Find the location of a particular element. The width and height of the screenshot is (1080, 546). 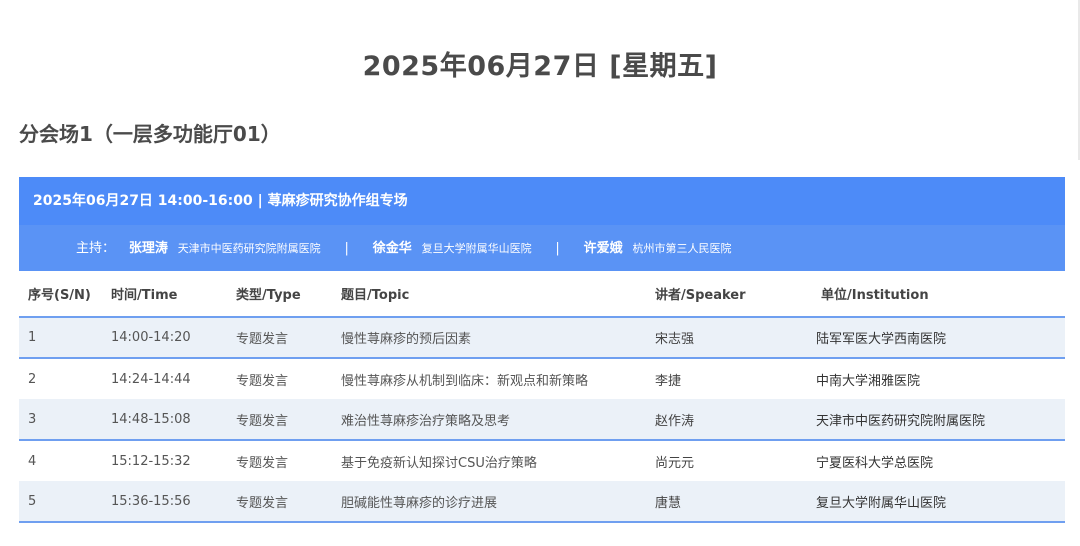

cell-institution: 复旦大学附属华山医院 is located at coordinates (938, 502).